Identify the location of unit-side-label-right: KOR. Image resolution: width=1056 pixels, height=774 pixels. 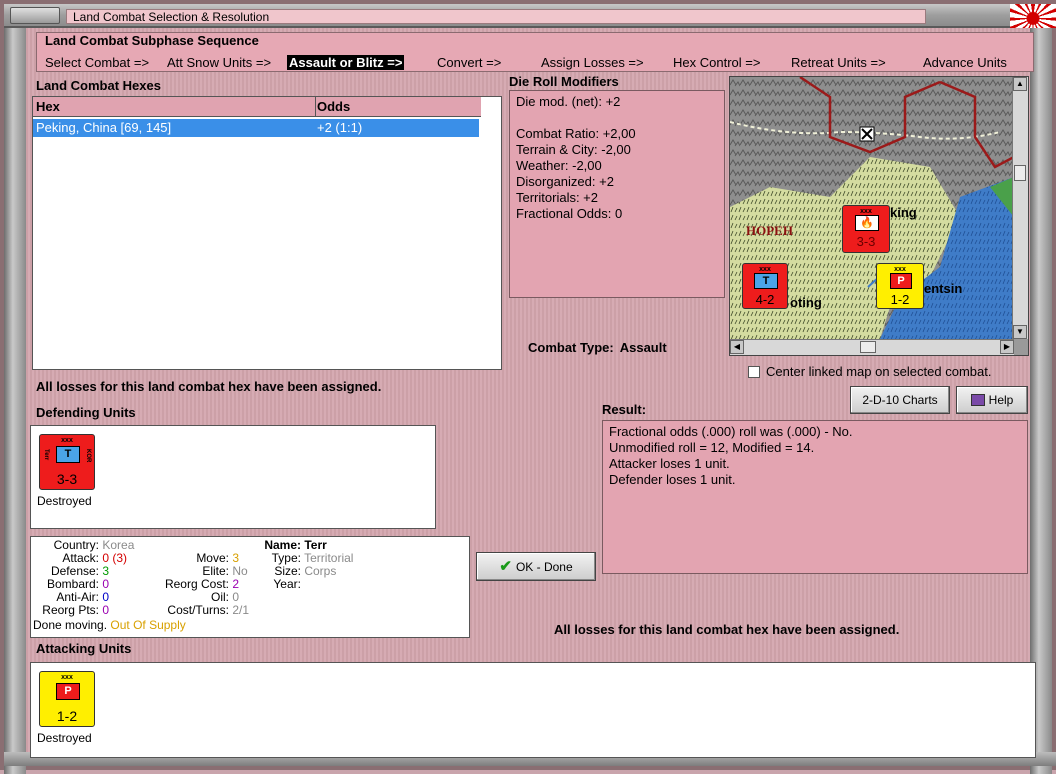
(88, 456).